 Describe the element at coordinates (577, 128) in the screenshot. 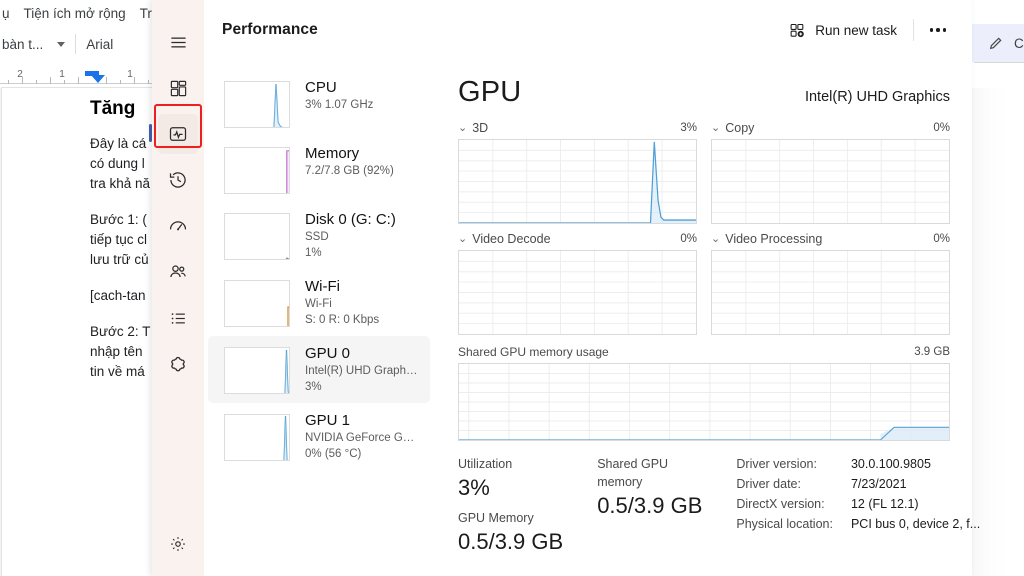

I see `graph-header: ⌄ 3D 3%` at that location.